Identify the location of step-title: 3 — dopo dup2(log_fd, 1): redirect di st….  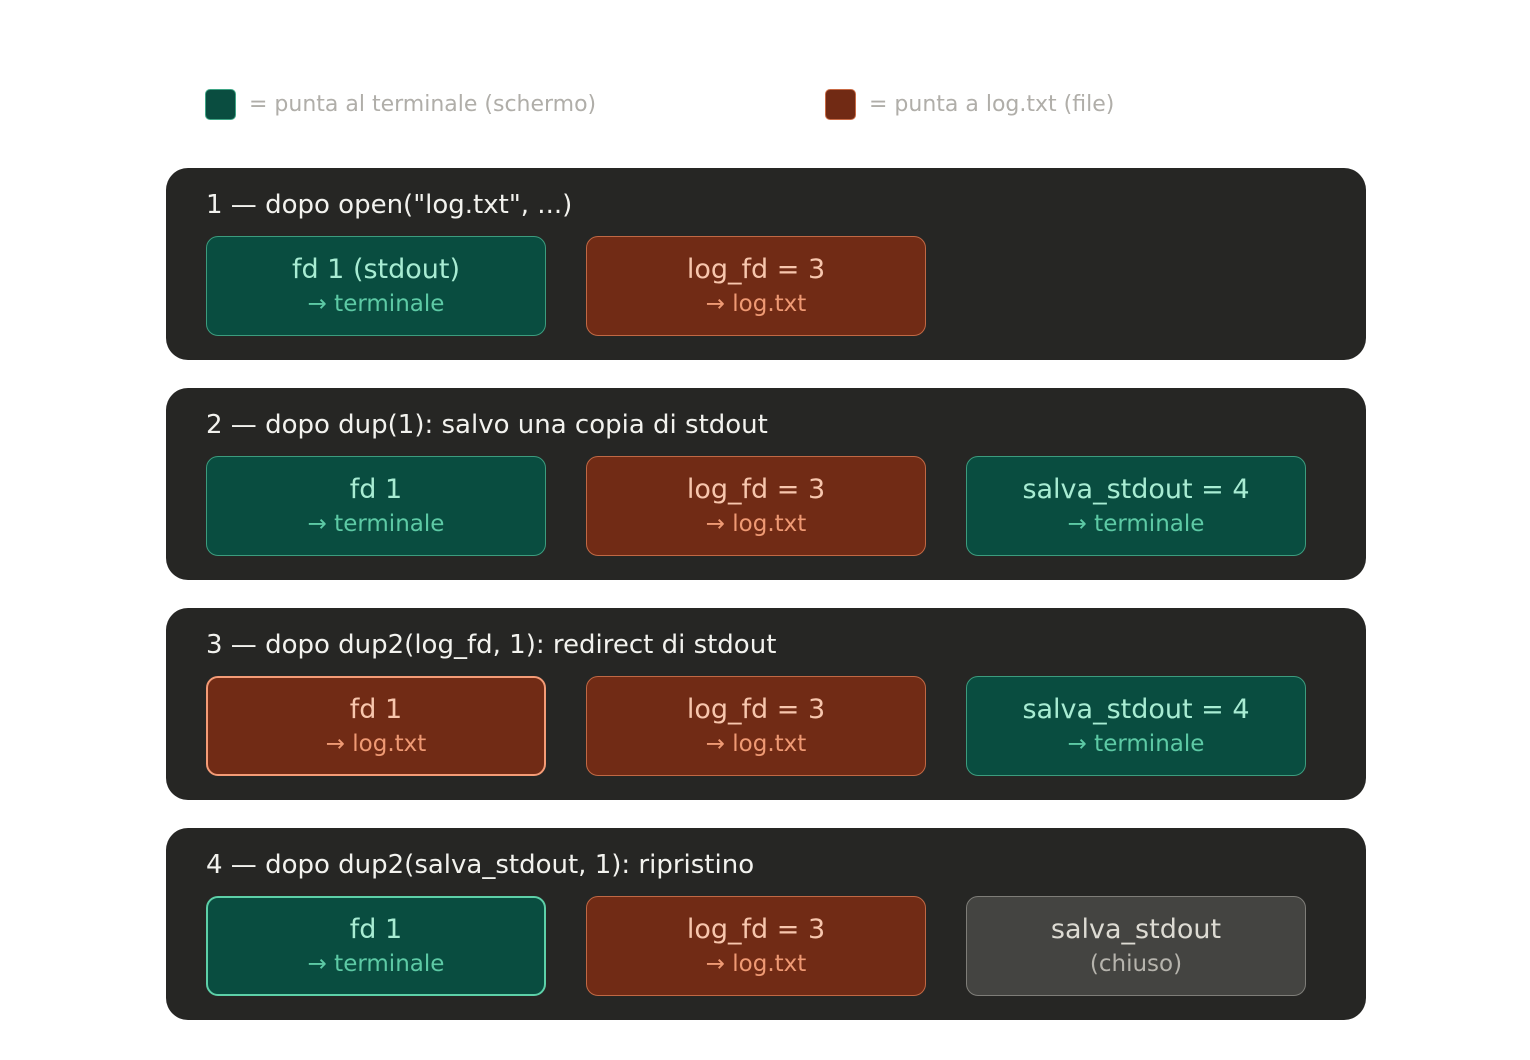
(491, 645).